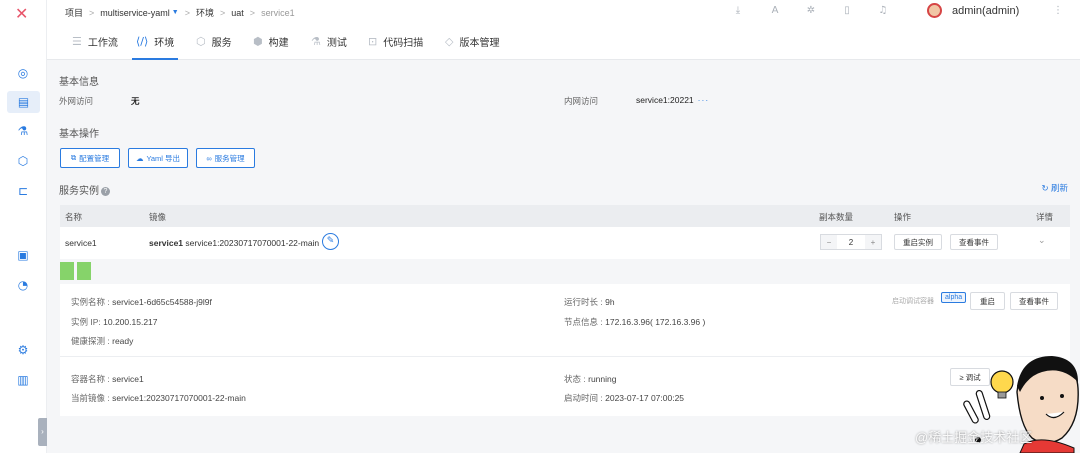  I want to click on flask-icon: ⚗, so click(316, 41).